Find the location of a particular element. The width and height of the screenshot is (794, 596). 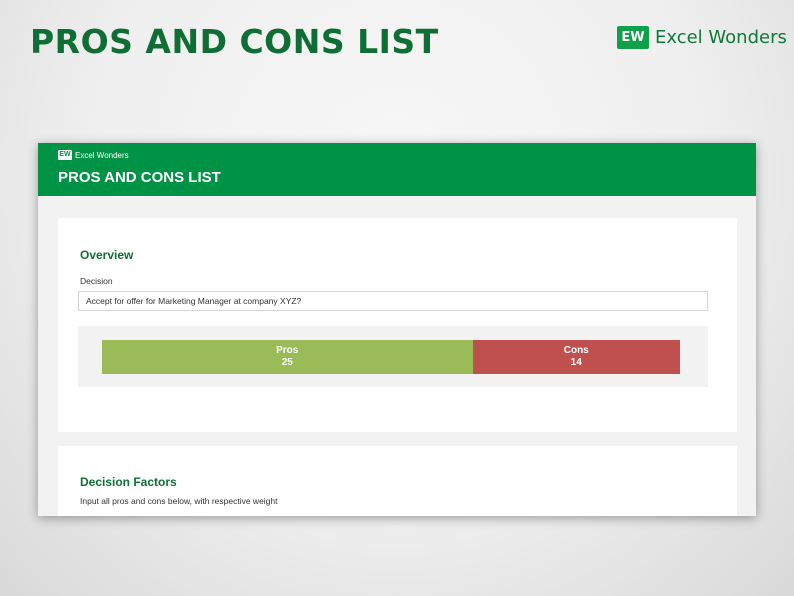

pros-value: 25 is located at coordinates (287, 362).